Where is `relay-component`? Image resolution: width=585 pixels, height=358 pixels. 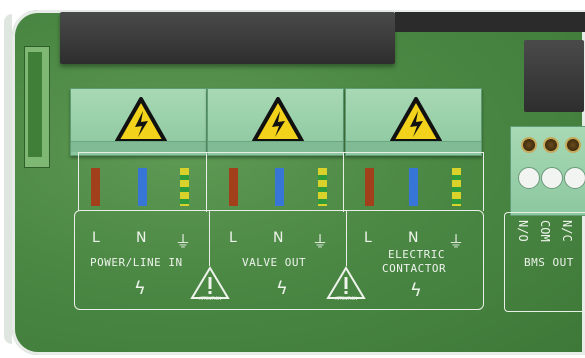 relay-component is located at coordinates (554, 76).